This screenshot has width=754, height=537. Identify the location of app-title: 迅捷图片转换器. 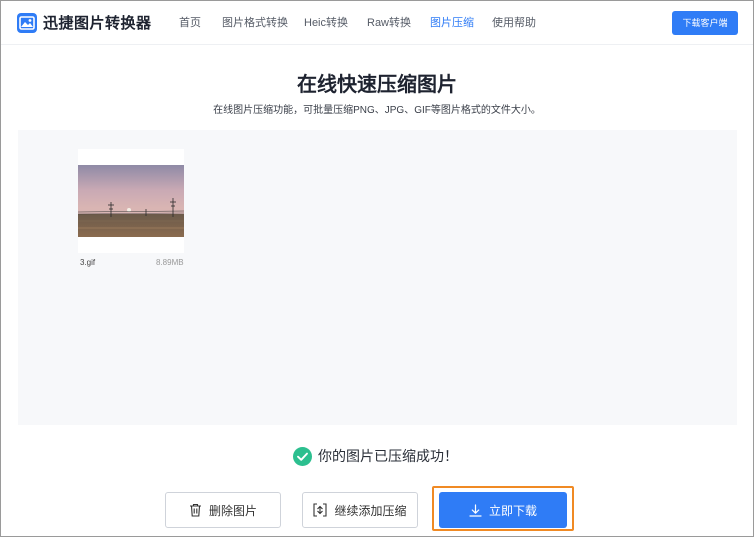
(97, 23).